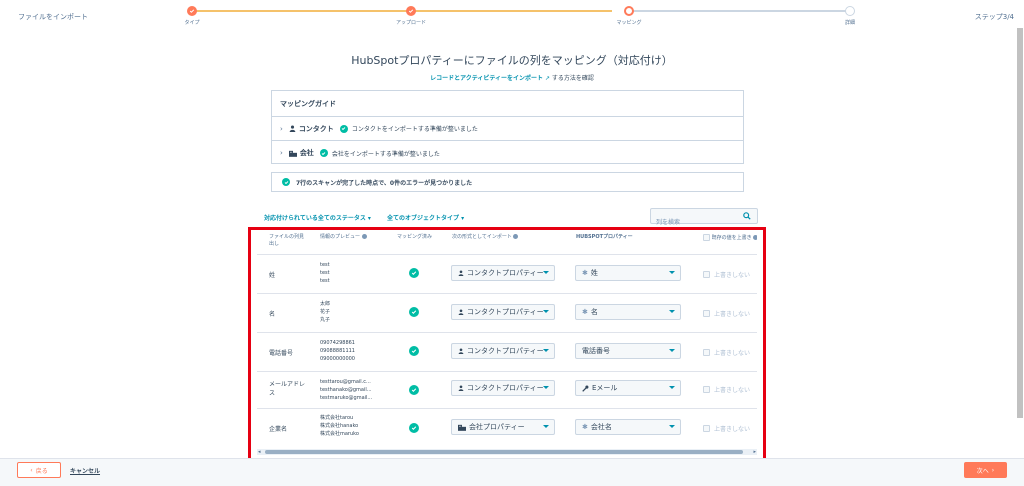 This screenshot has height=486, width=1024. Describe the element at coordinates (706, 237) in the screenshot. I see `overwrite-all-checkbox` at that location.